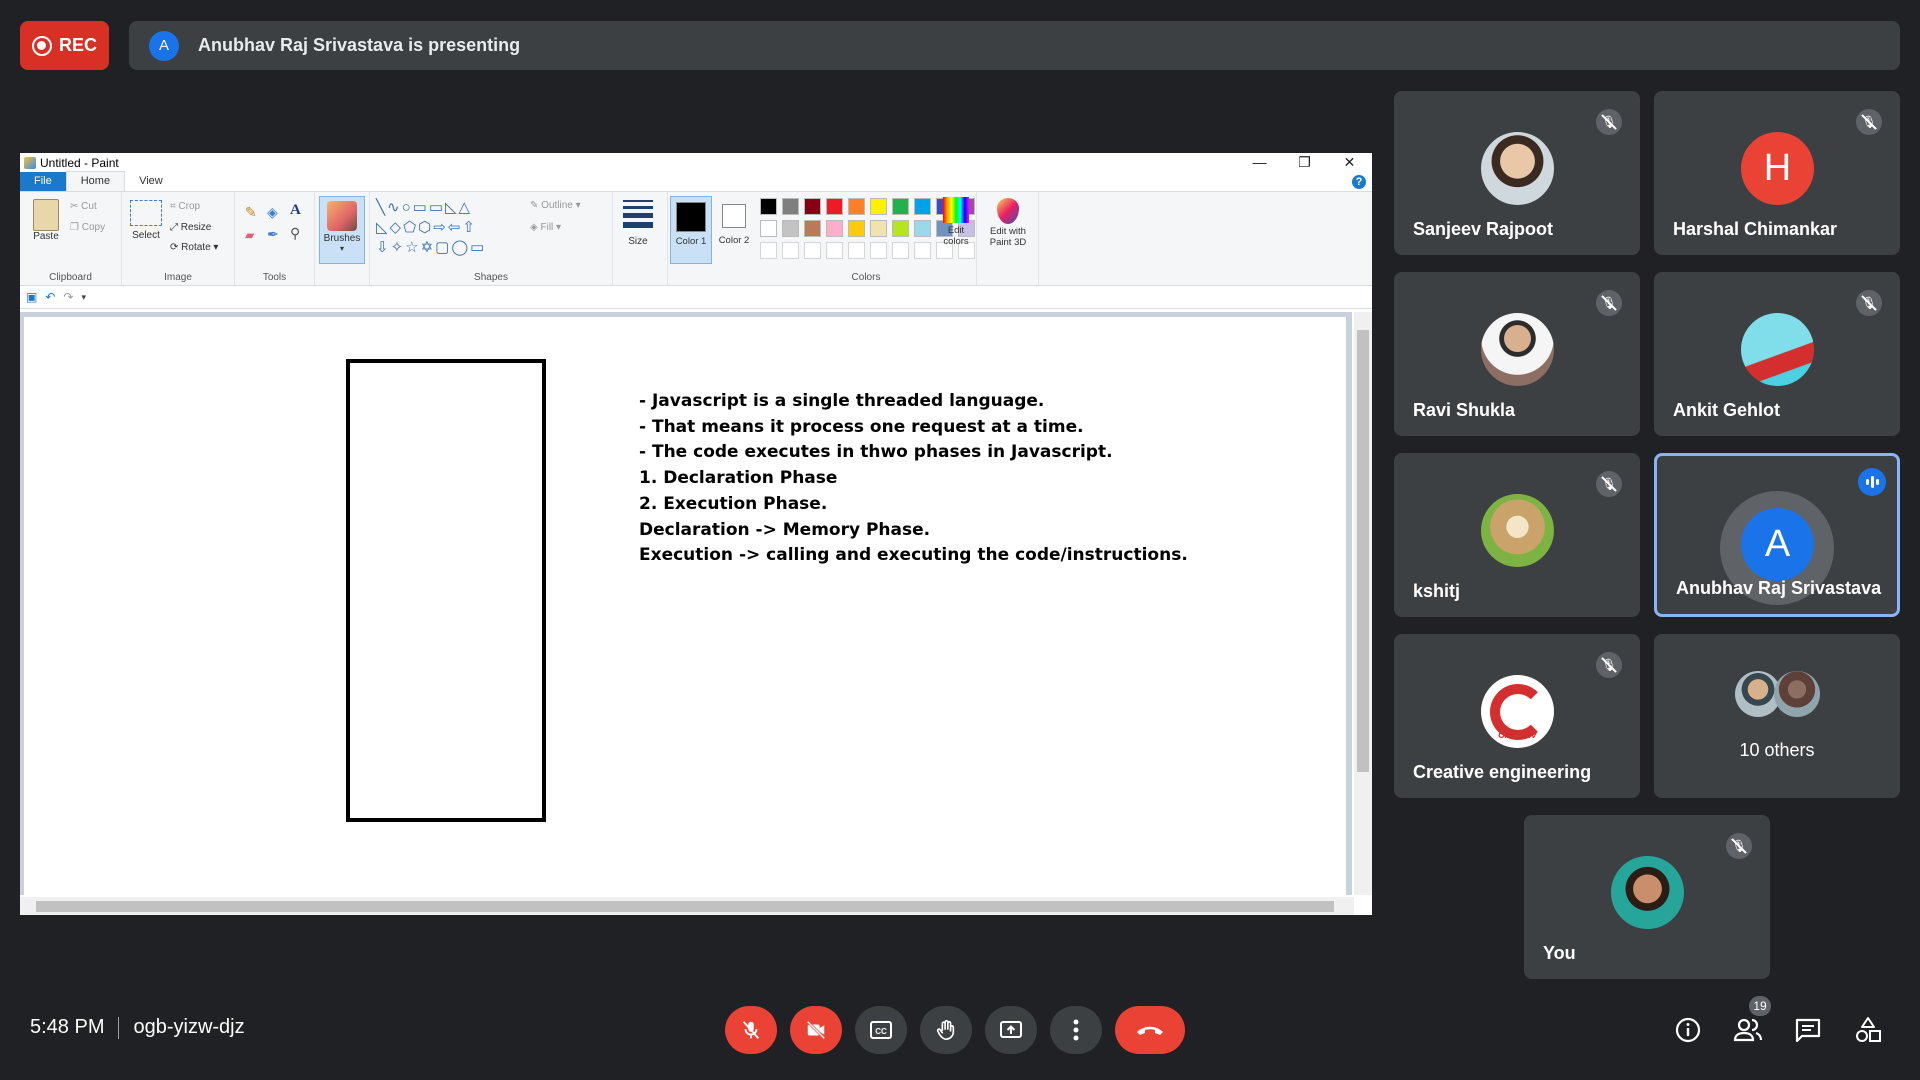 This screenshot has height=1080, width=1920. Describe the element at coordinates (1259, 162) in the screenshot. I see `minimize-button: —` at that location.